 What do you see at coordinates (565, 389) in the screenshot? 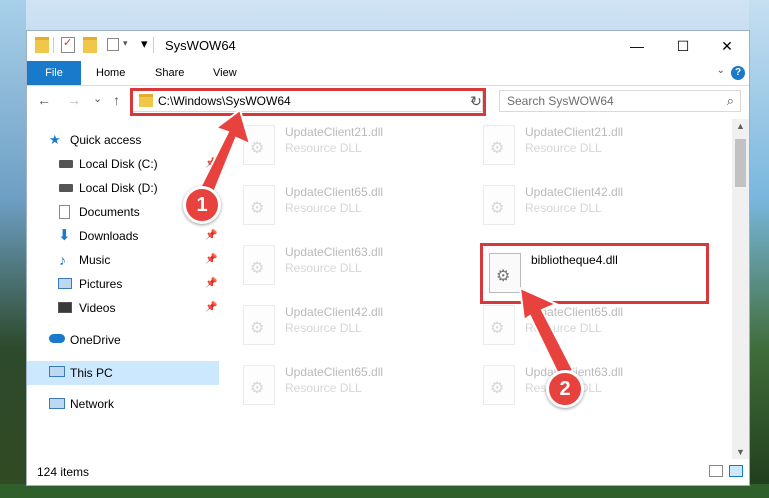
I see `callout-2: 2` at bounding box center [565, 389].